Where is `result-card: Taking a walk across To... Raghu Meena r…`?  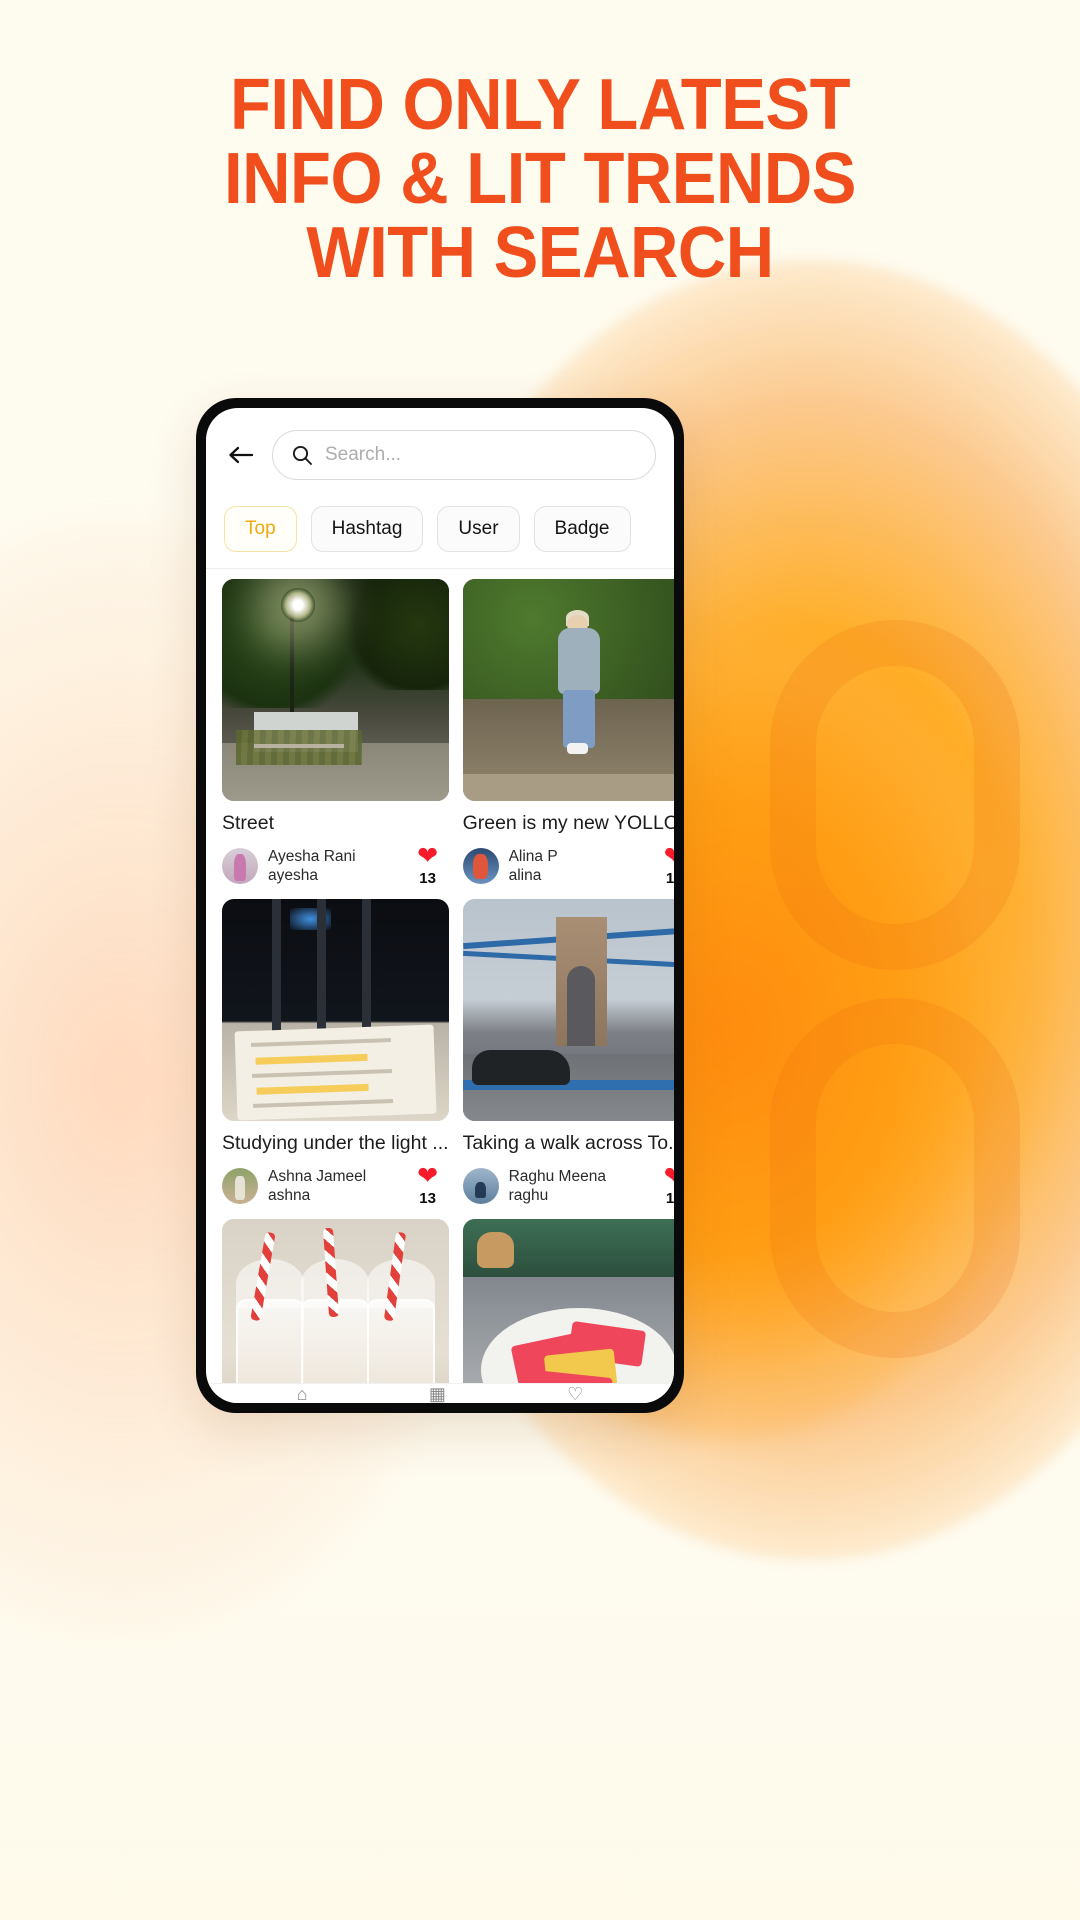 result-card: Taking a walk across To... Raghu Meena r… is located at coordinates (568, 1056).